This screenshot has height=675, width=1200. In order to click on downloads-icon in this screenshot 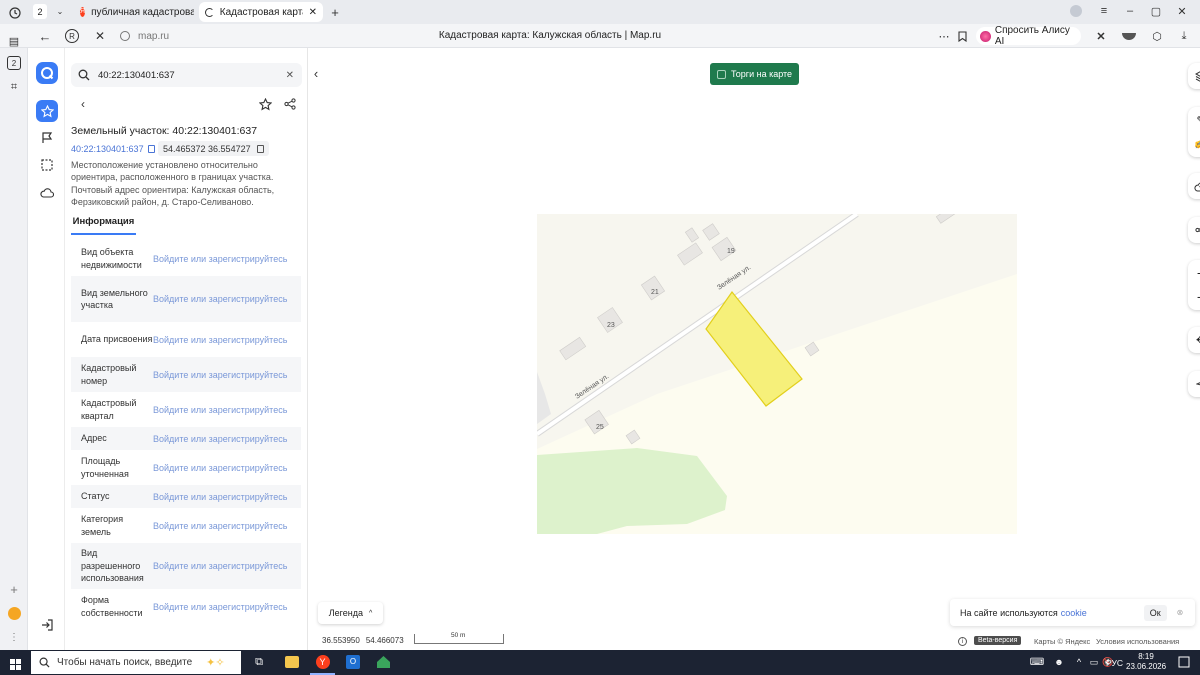, I will do `click(1129, 36)`.